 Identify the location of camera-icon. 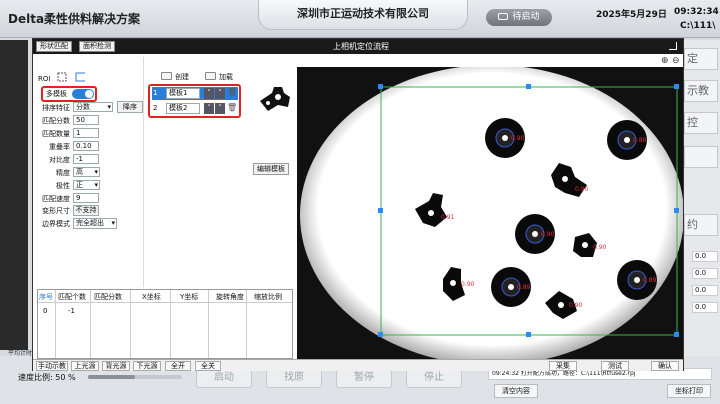
(503, 16).